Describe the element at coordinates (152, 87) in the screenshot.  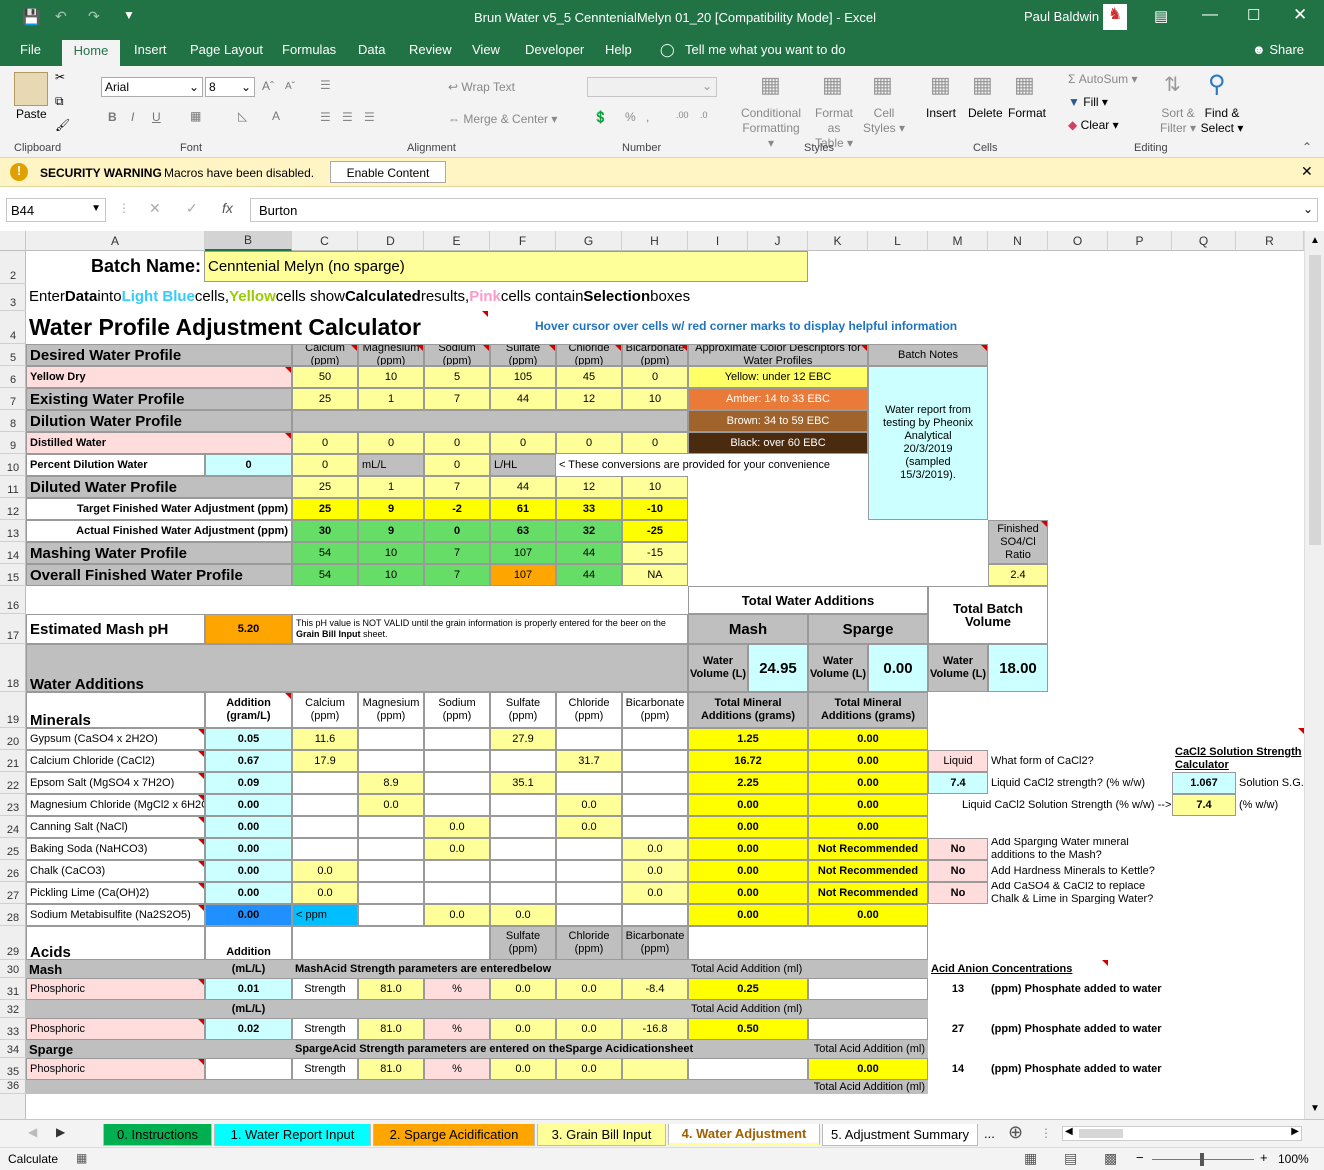
I see `font-name-box: Arial ⌄` at that location.